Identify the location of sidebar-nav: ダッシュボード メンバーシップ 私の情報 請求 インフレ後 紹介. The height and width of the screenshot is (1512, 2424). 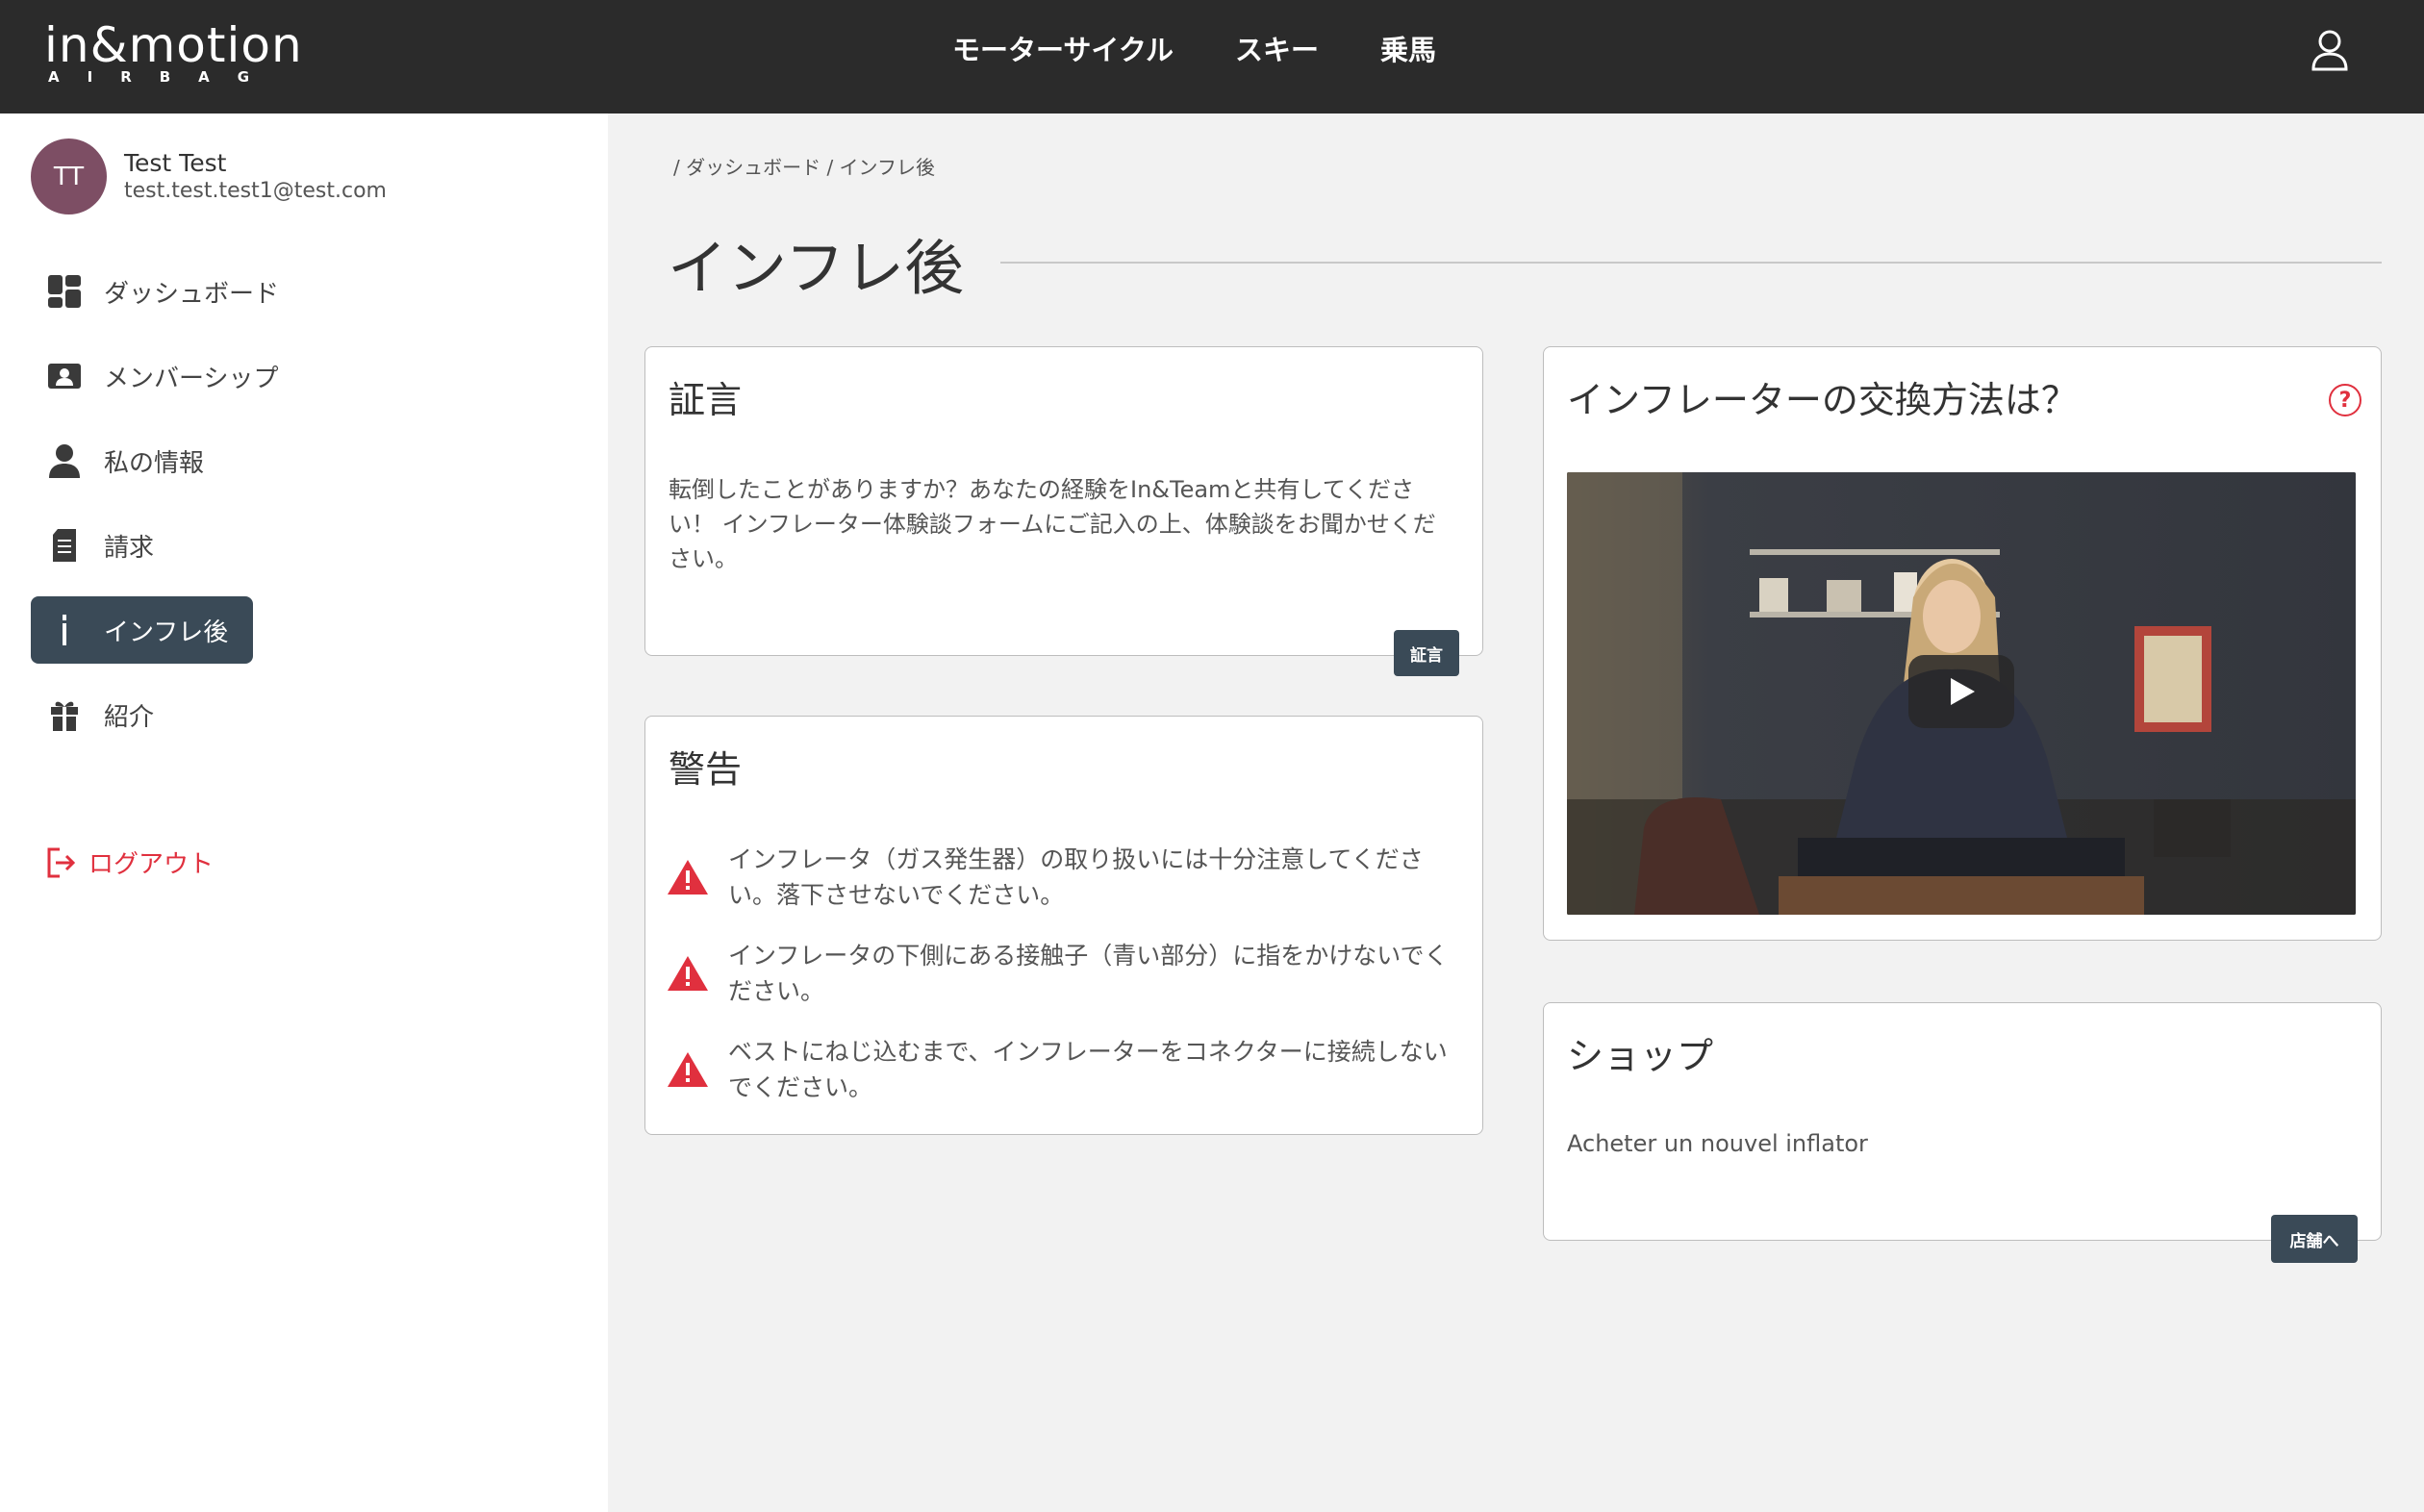
(310, 512).